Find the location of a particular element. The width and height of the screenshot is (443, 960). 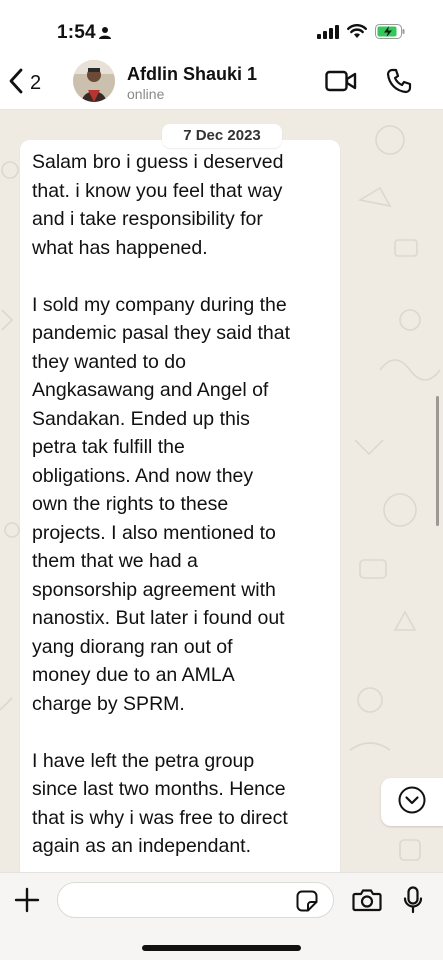

plus-icon is located at coordinates (27, 902).